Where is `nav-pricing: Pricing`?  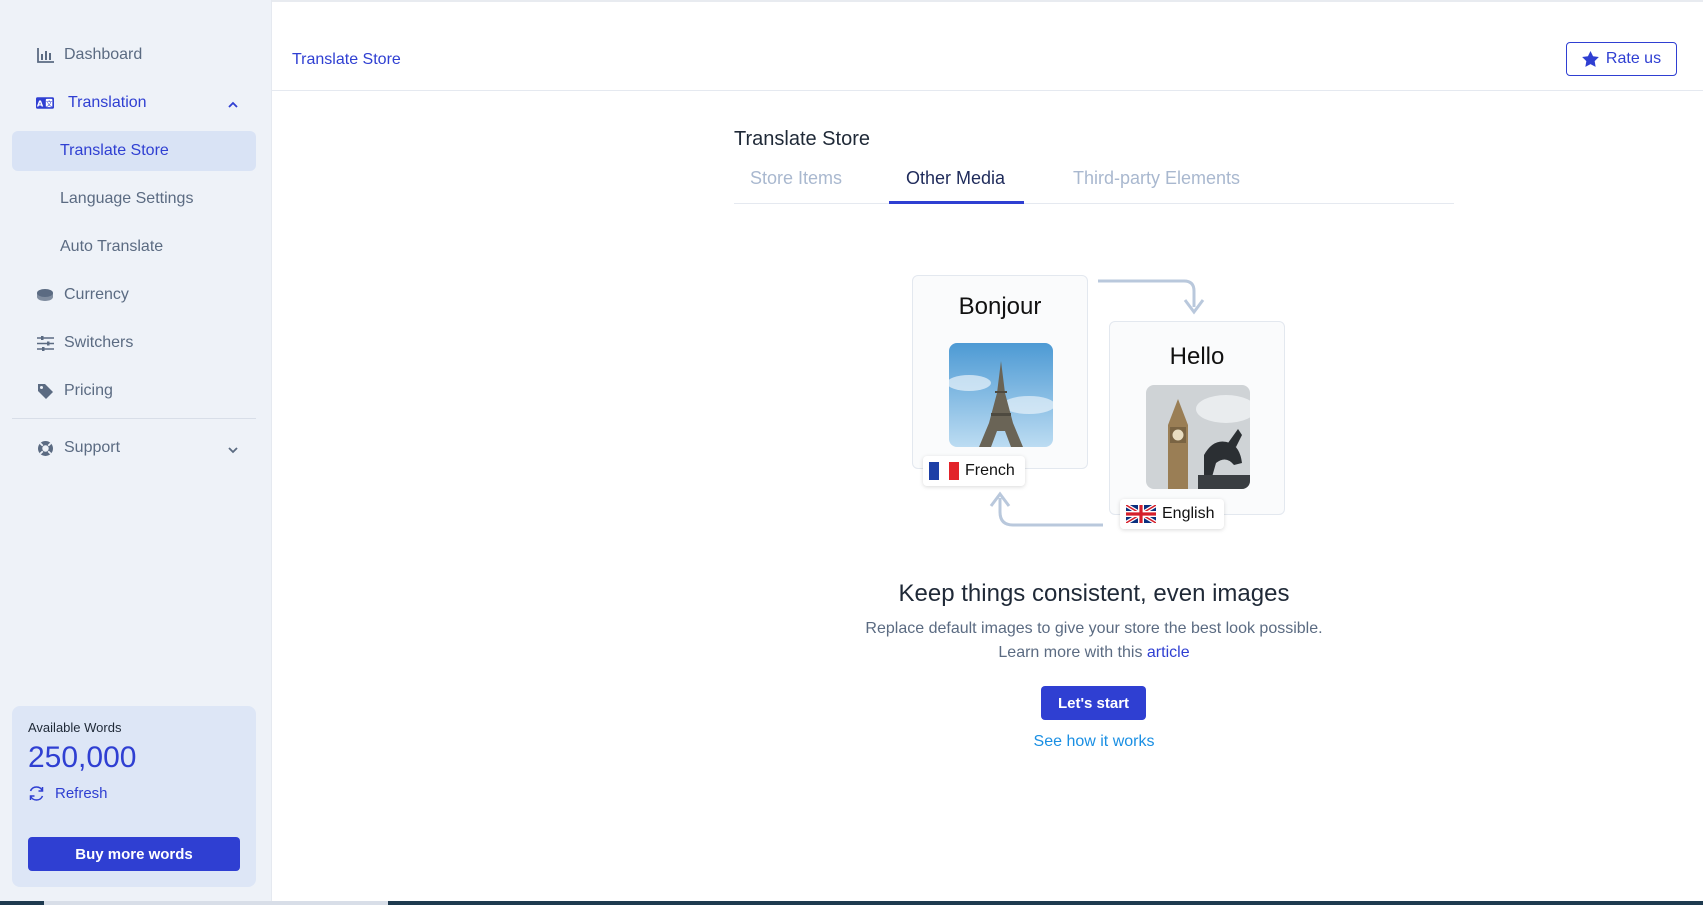
nav-pricing: Pricing is located at coordinates (134, 391).